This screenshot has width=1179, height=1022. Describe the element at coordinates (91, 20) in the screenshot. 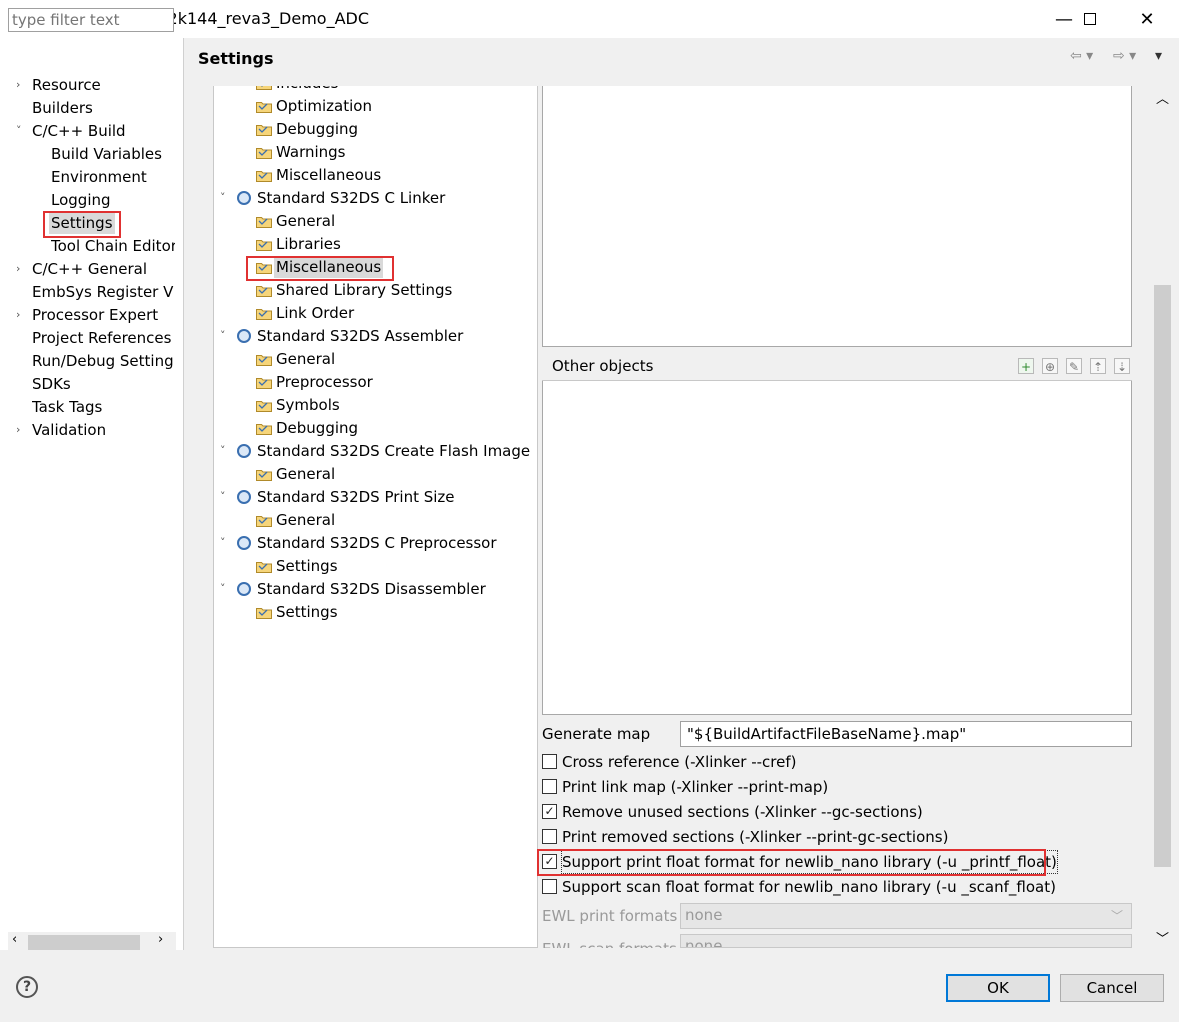

I see `filter-input` at that location.